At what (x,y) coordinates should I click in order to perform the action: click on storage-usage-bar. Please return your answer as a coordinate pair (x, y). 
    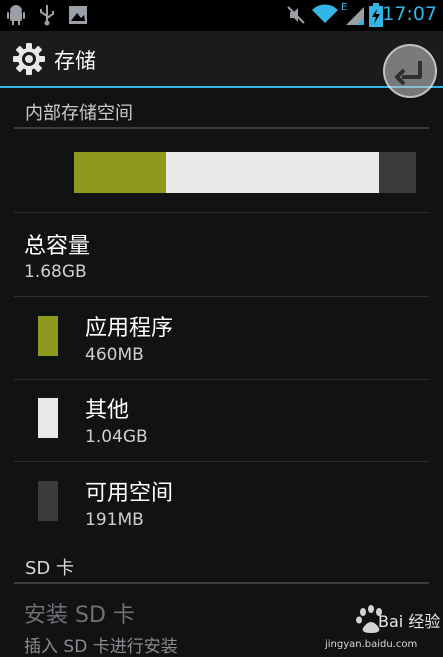
    Looking at the image, I should click on (245, 172).